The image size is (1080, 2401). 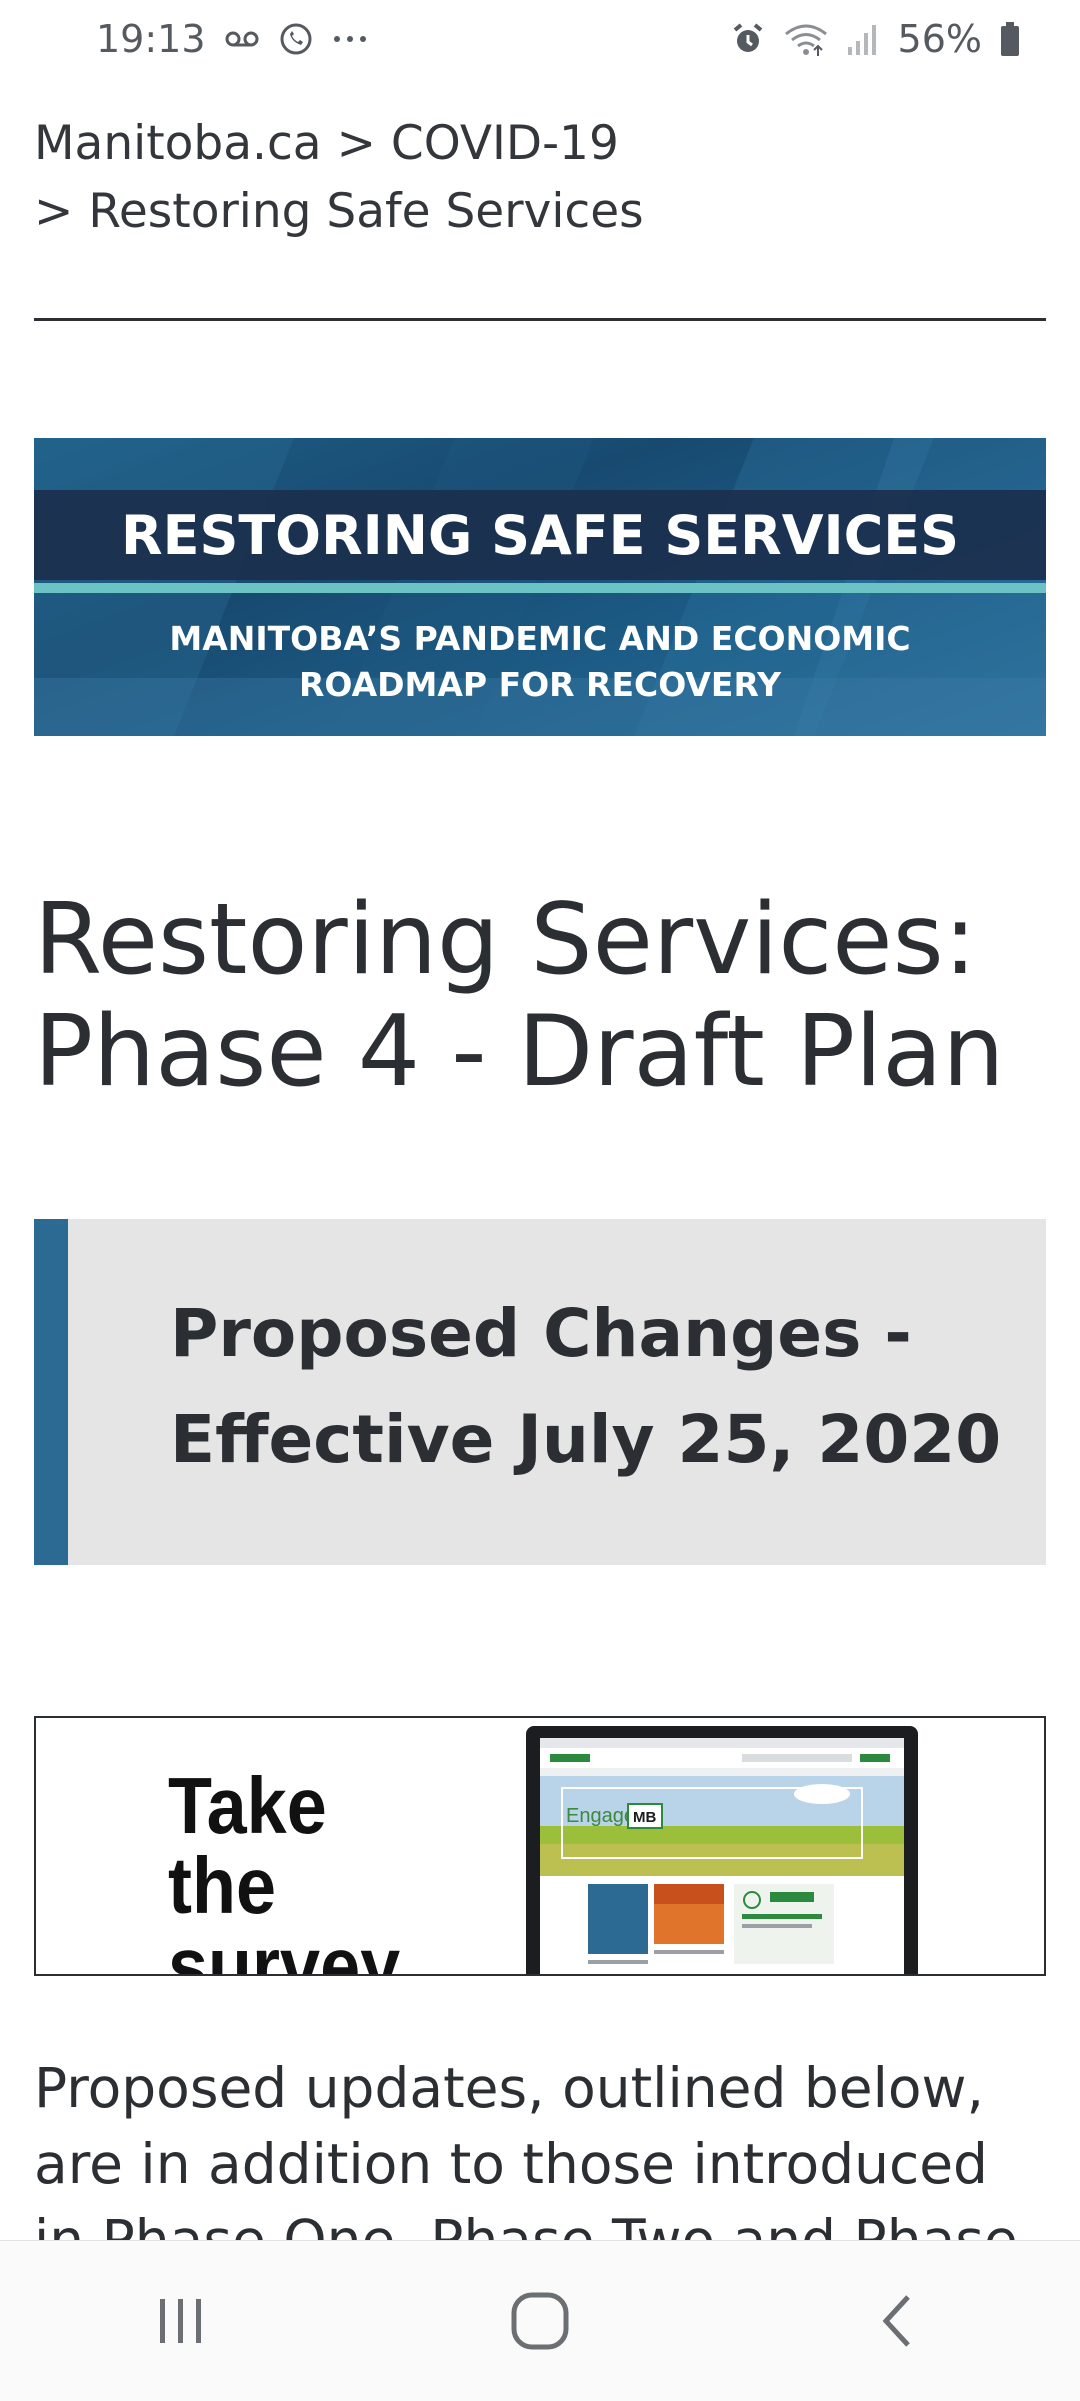 I want to click on breadcrumb-line-2: > Restoring Safe Services, so click(x=540, y=212).